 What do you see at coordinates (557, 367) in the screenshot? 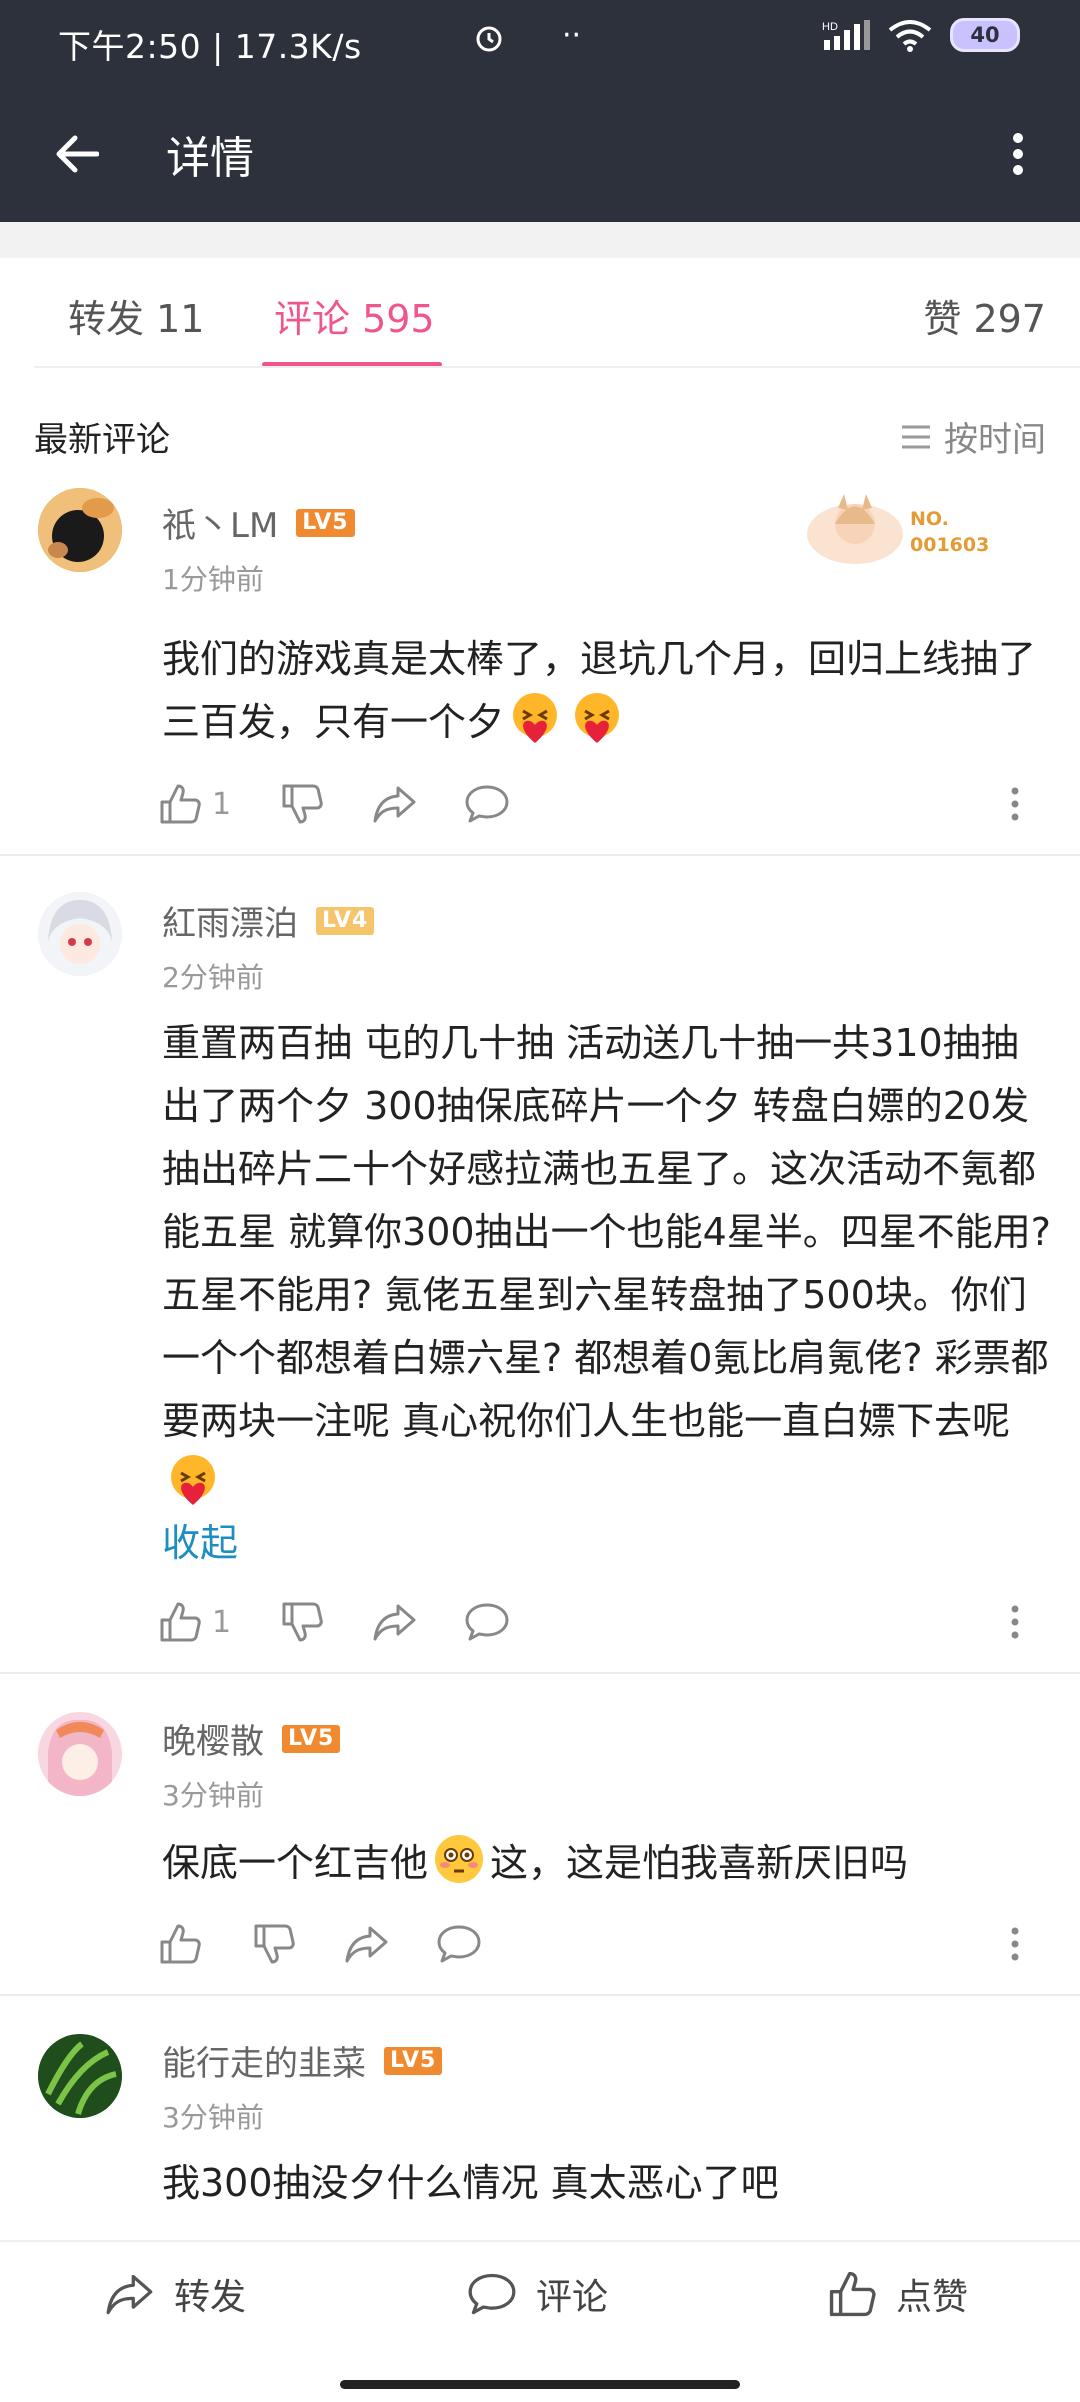
I see `tabs-divider` at bounding box center [557, 367].